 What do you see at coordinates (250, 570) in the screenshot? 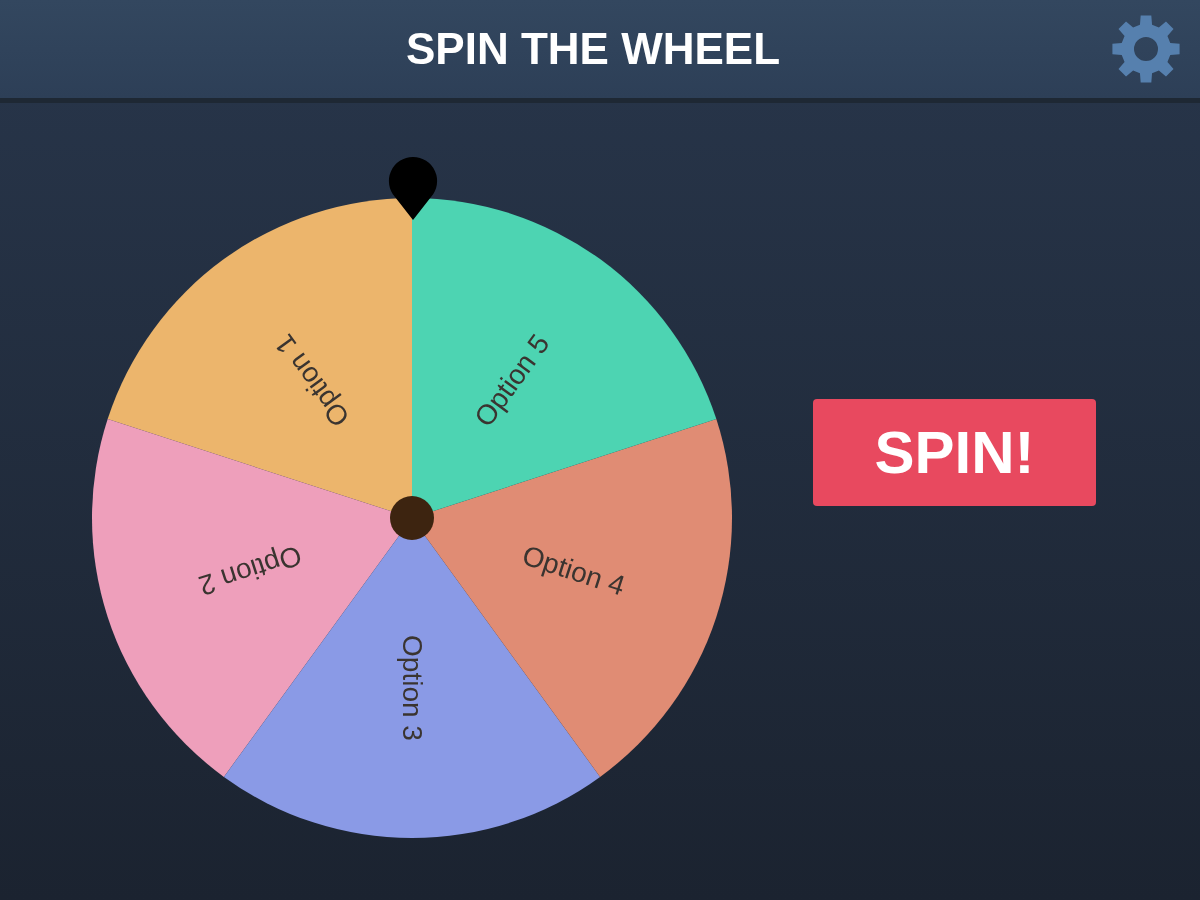
I see `segment-label: Option 2` at bounding box center [250, 570].